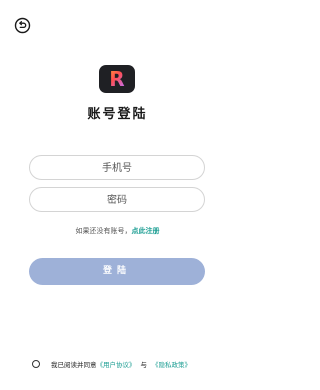 Image resolution: width=320 pixels, height=390 pixels. What do you see at coordinates (74, 365) in the screenshot?
I see `agreement-prefix: 我已阅读并同意` at bounding box center [74, 365].